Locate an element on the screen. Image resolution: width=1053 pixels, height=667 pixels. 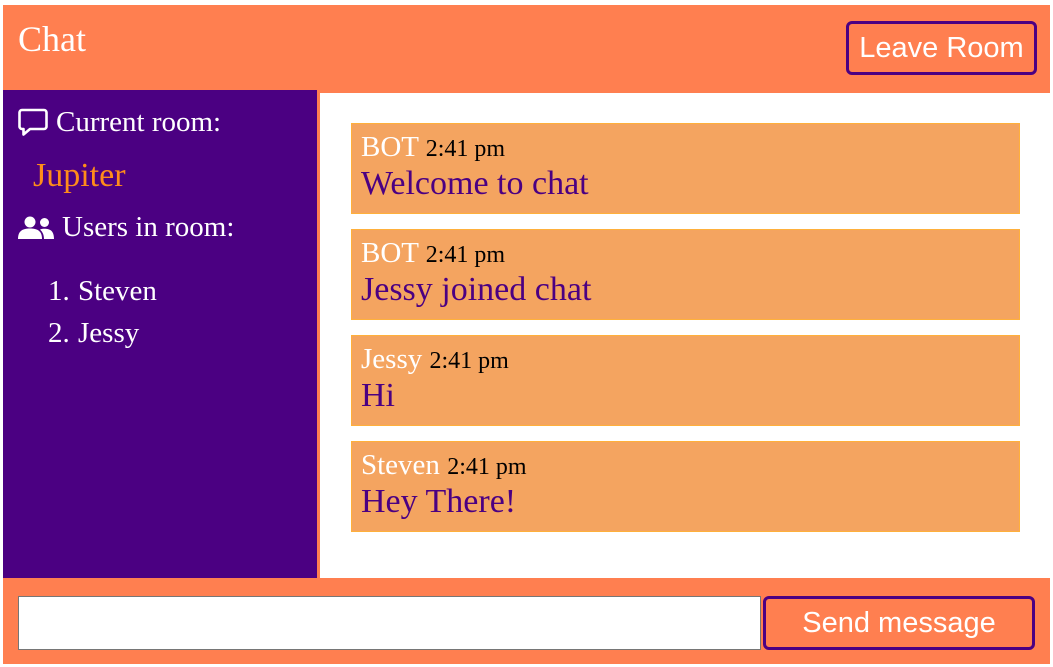
header: Chat Leave Room is located at coordinates (526, 47).